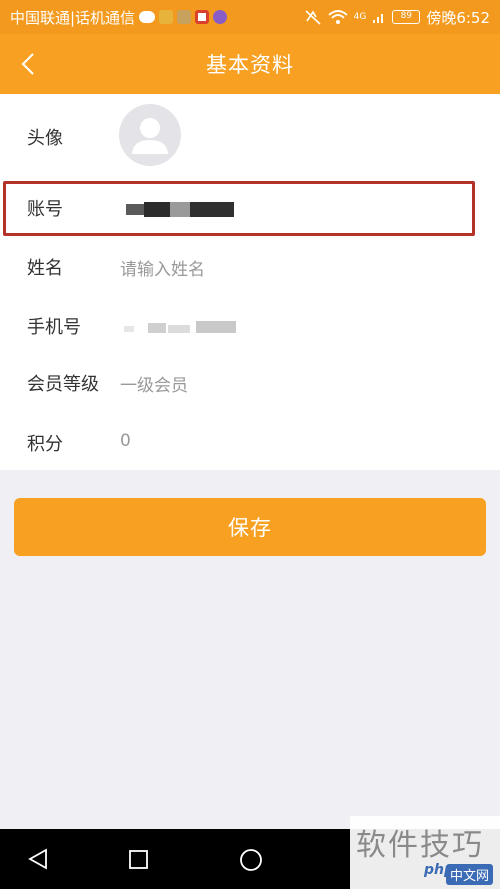  What do you see at coordinates (125, 441) in the screenshot?
I see `points-value: 0` at bounding box center [125, 441].